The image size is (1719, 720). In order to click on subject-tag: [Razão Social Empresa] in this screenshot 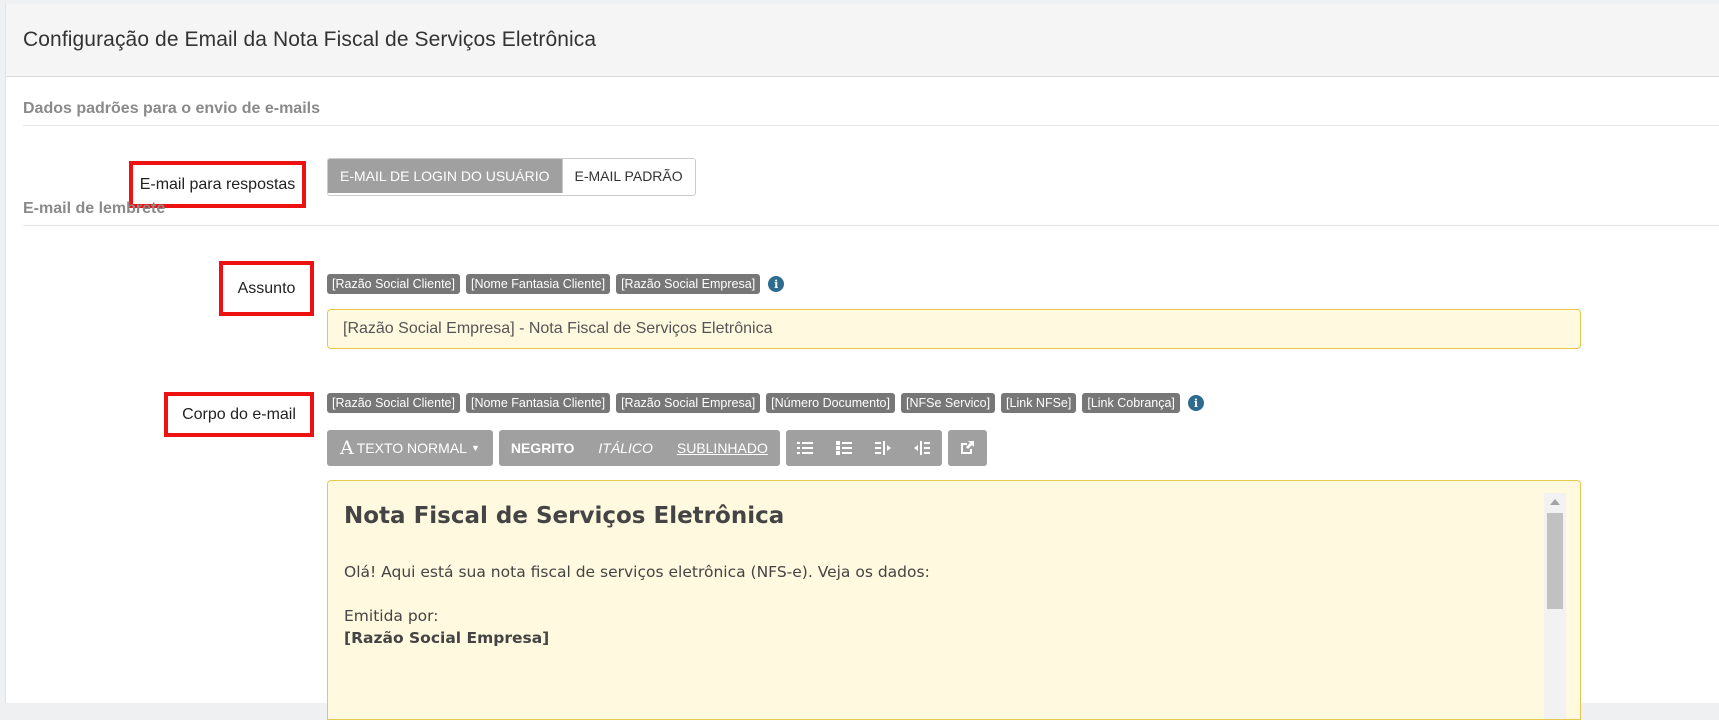, I will do `click(688, 284)`.